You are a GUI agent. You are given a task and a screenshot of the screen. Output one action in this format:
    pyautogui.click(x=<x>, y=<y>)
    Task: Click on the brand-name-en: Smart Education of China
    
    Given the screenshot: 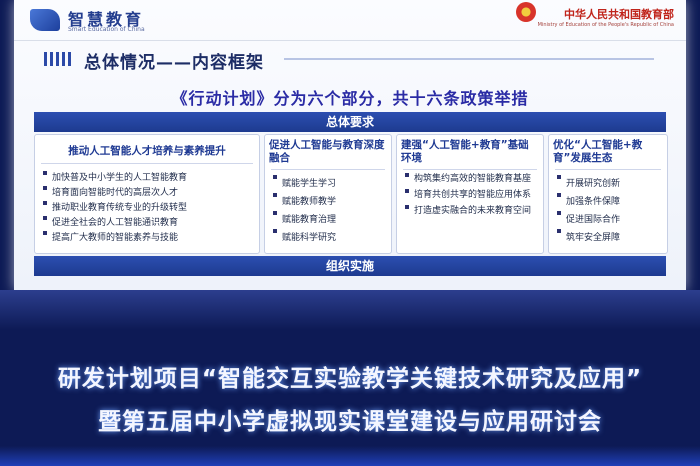 What is the action you would take?
    pyautogui.click(x=106, y=29)
    